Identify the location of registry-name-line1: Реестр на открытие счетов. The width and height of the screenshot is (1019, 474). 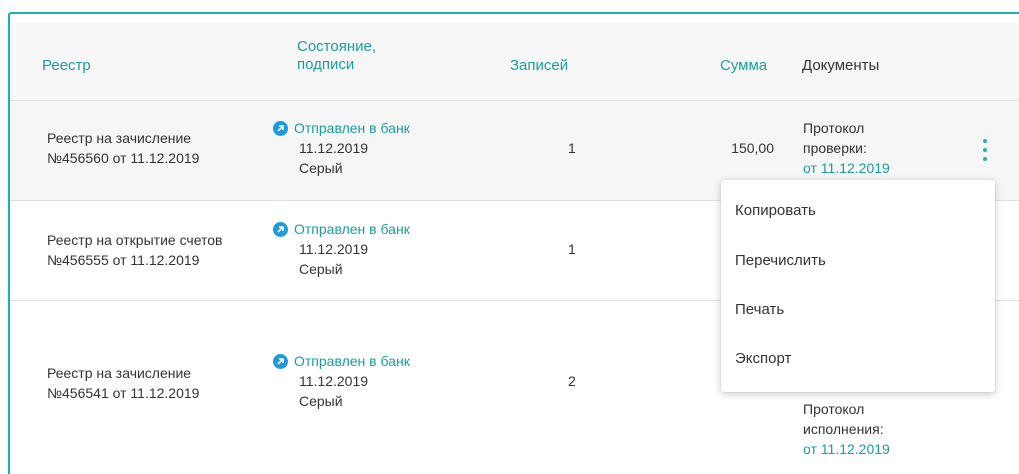
(135, 240).